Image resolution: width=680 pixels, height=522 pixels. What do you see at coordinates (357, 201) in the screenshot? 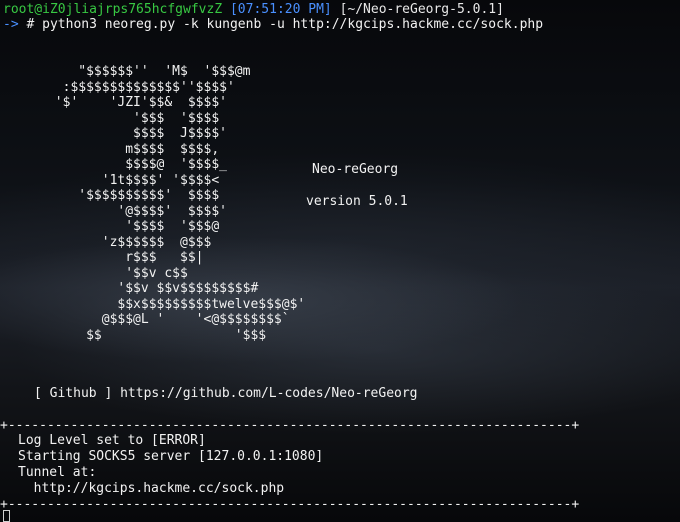
I see `tool-version: version 5.0.1` at bounding box center [357, 201].